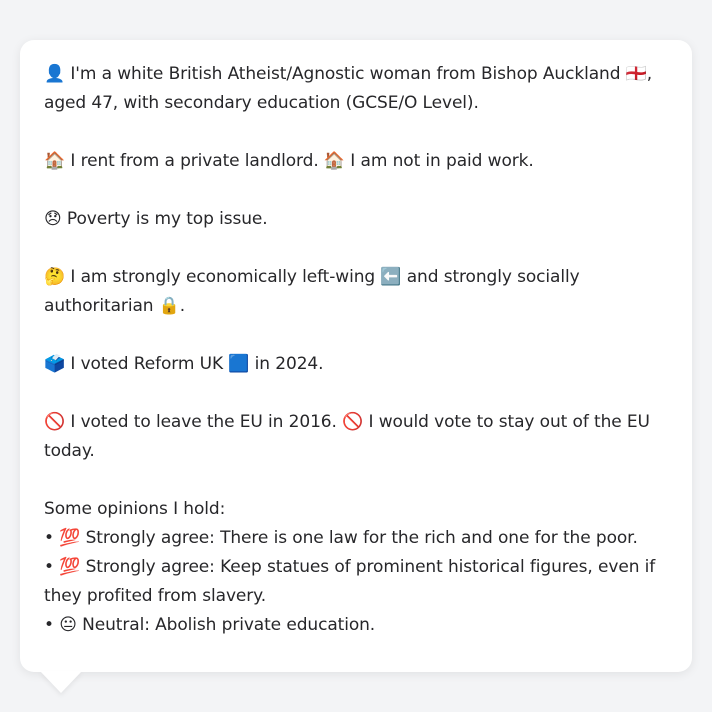  I want to click on bubble-tail, so click(61, 682).